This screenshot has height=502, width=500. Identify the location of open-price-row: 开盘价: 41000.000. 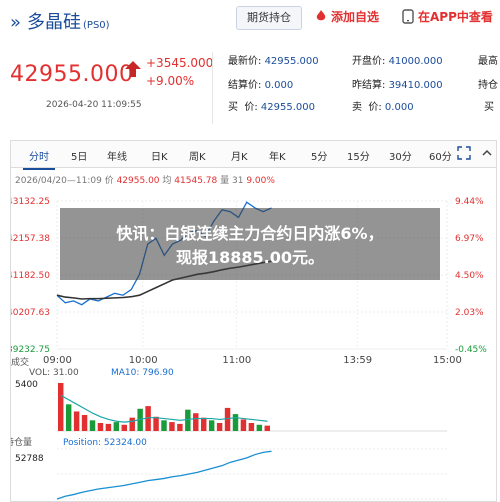
(397, 59).